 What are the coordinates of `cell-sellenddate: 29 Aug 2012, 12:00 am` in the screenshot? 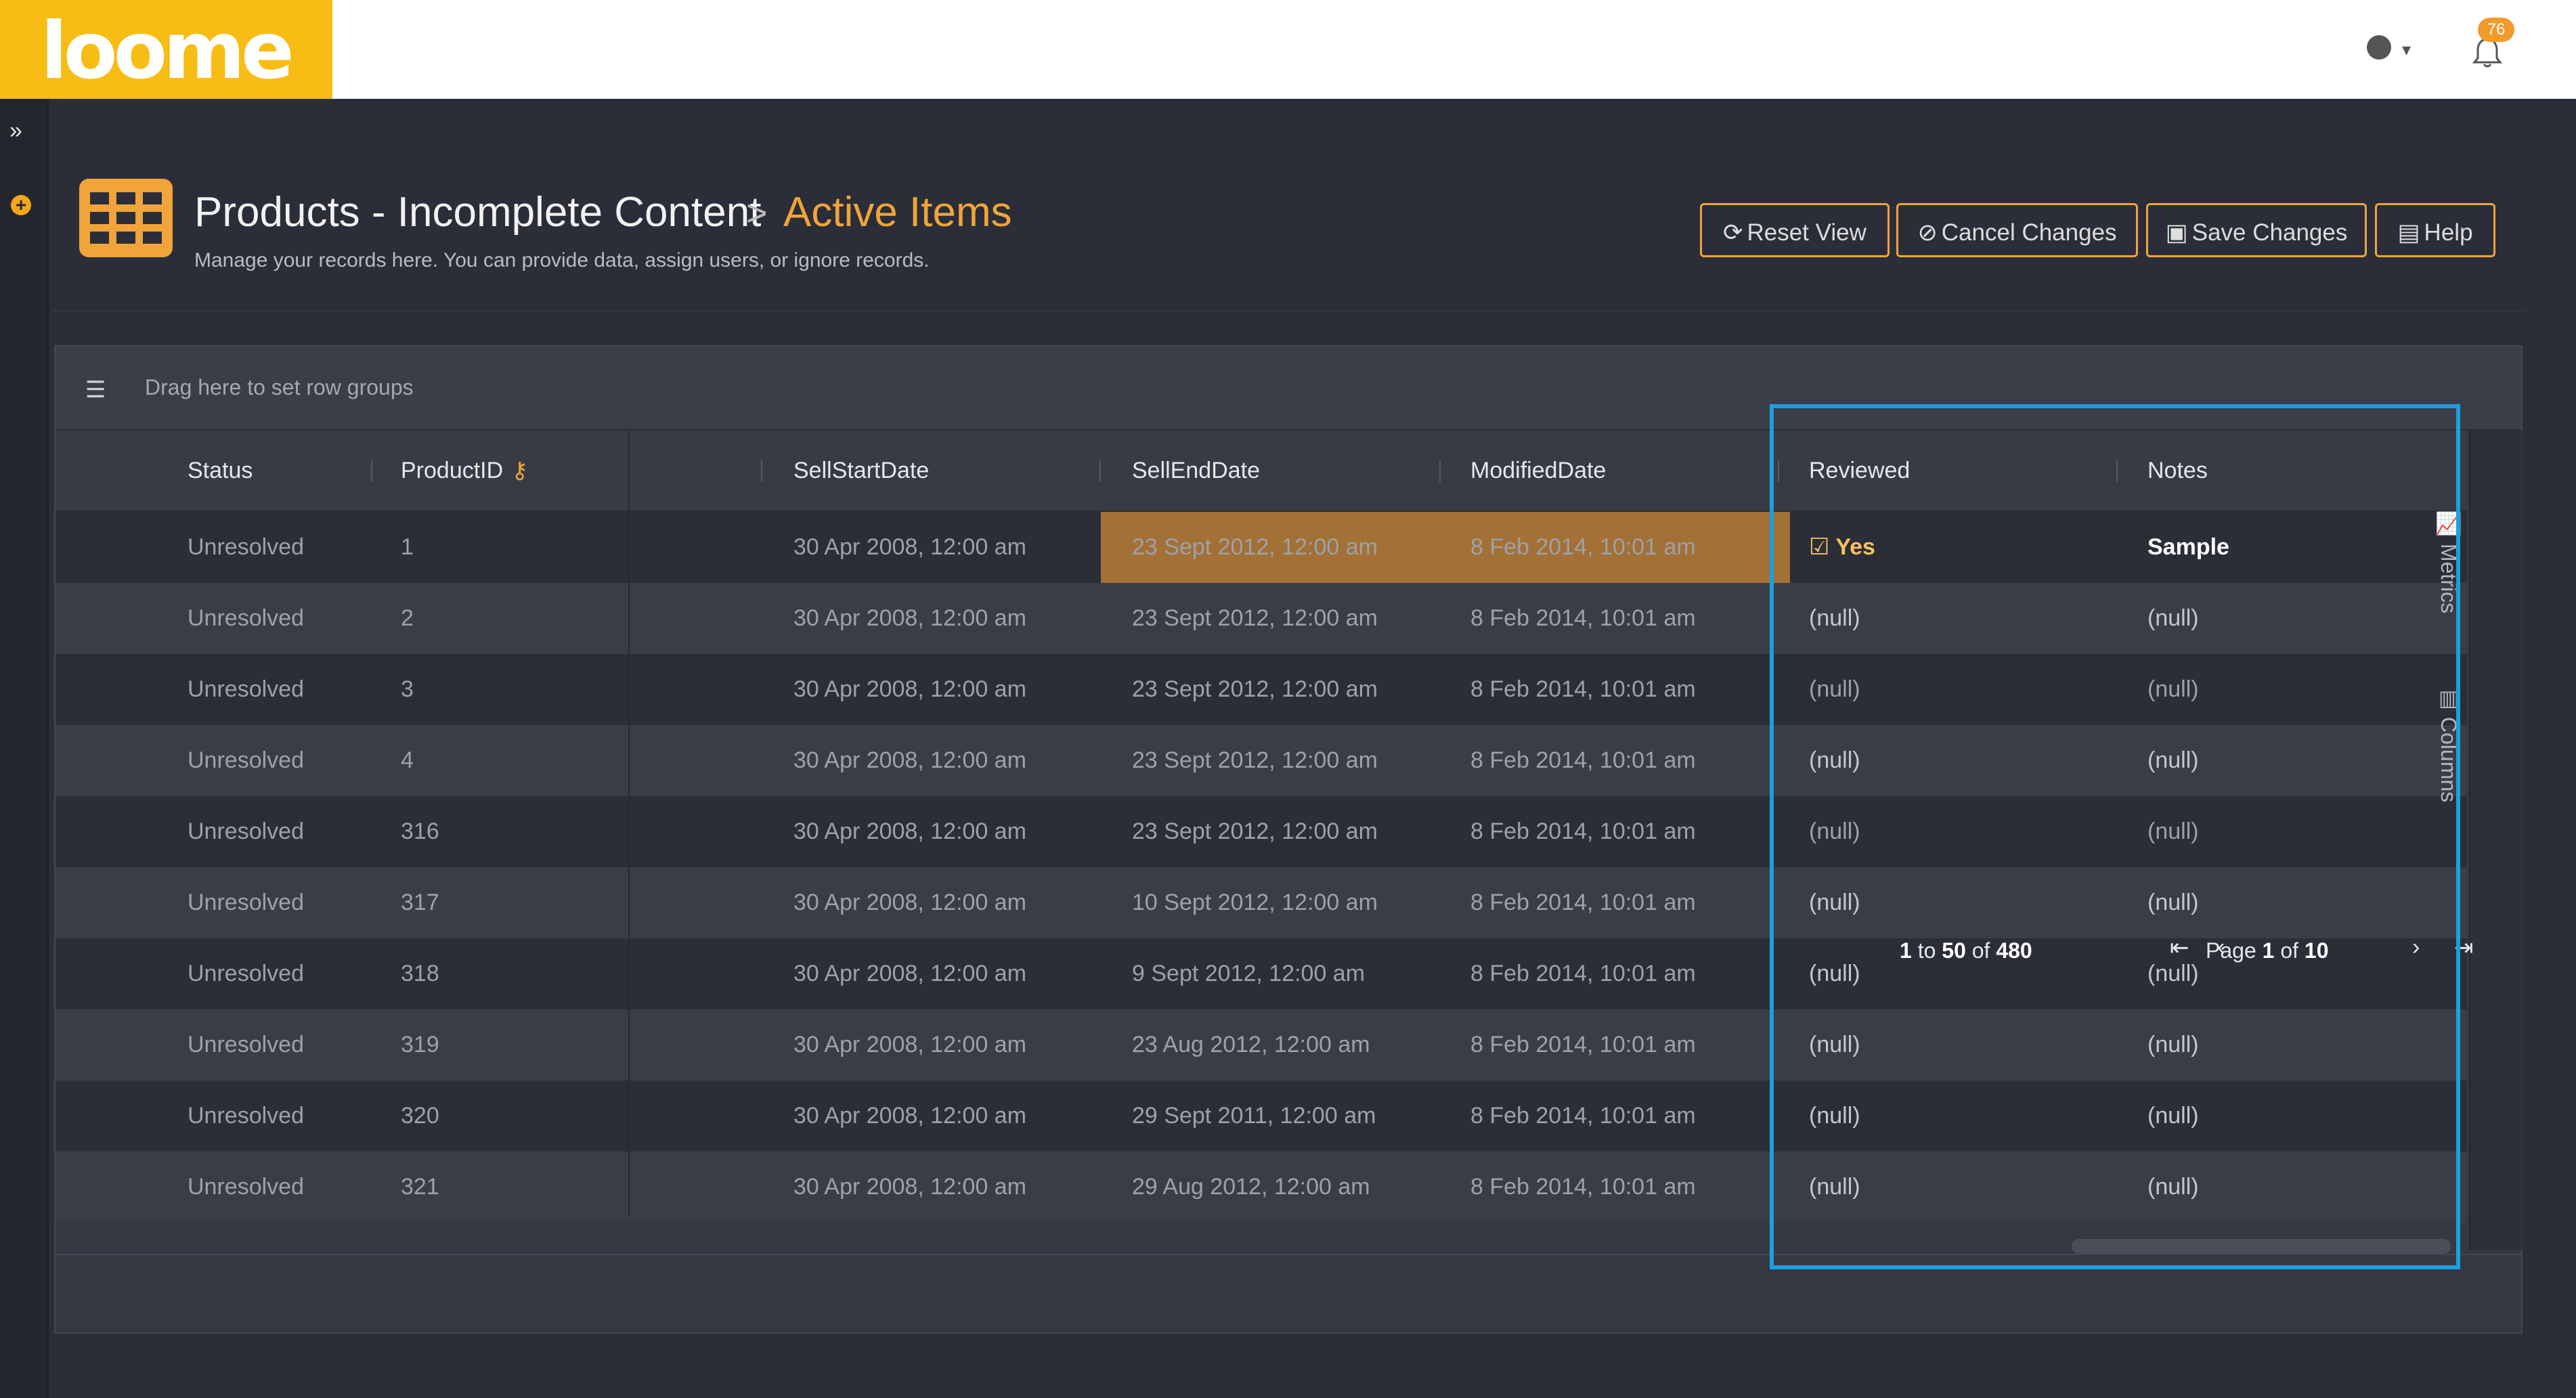 It's located at (1251, 1188).